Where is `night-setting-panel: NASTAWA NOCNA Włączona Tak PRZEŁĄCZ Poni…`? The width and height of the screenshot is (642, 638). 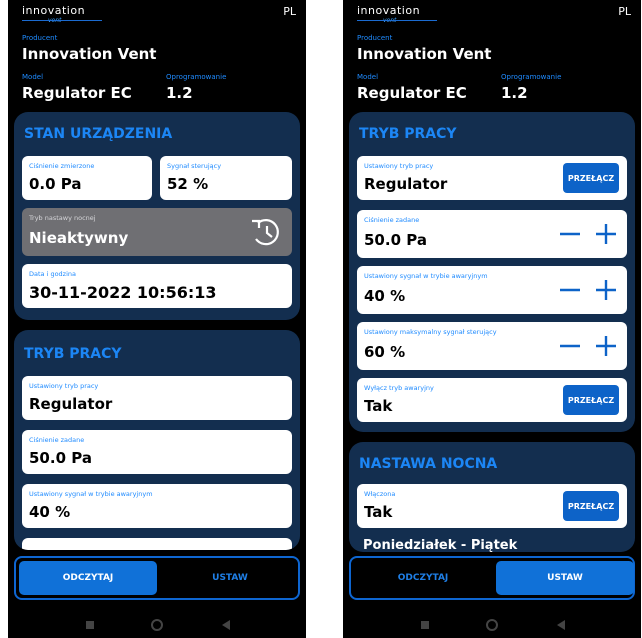 night-setting-panel: NASTAWA NOCNA Włączona Tak PRZEŁĄCZ Poni… is located at coordinates (492, 497).